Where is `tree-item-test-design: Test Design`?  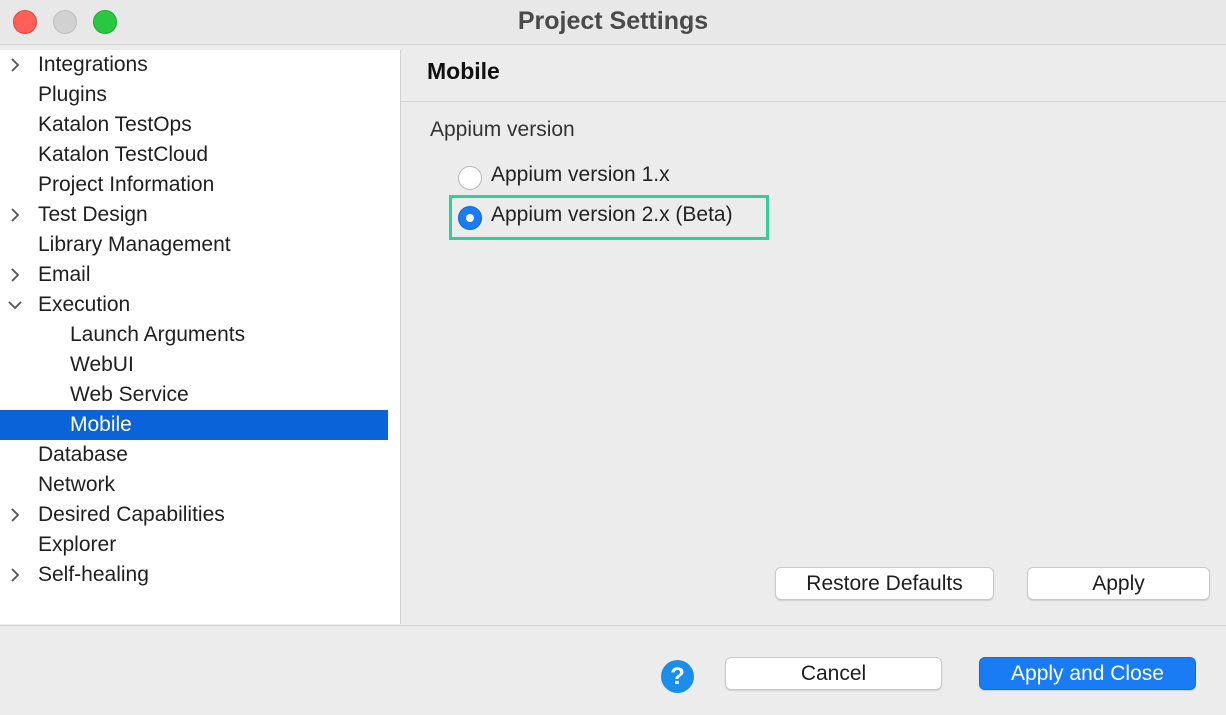 tree-item-test-design: Test Design is located at coordinates (194, 215).